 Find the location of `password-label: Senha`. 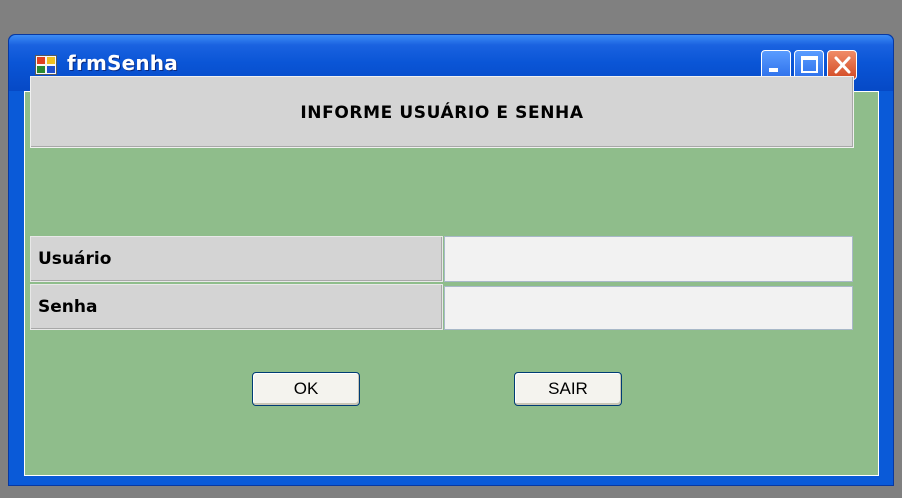

password-label: Senha is located at coordinates (236, 307).